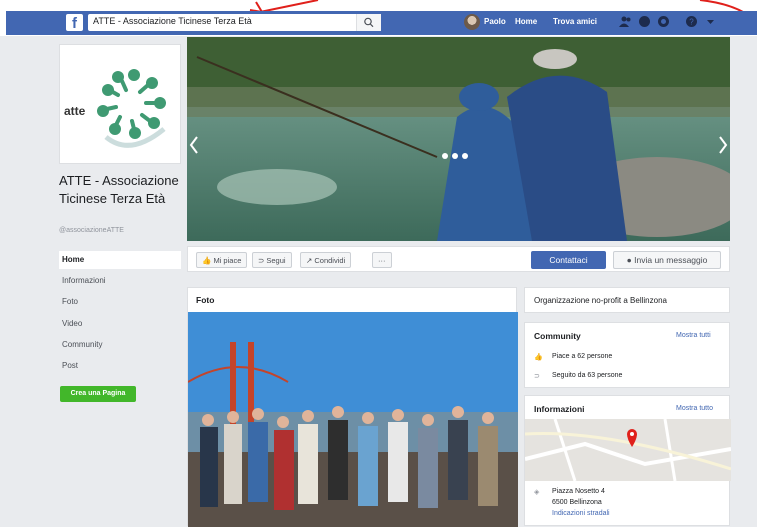  What do you see at coordinates (382, 260) in the screenshot?
I see `more-button: ···` at bounding box center [382, 260].